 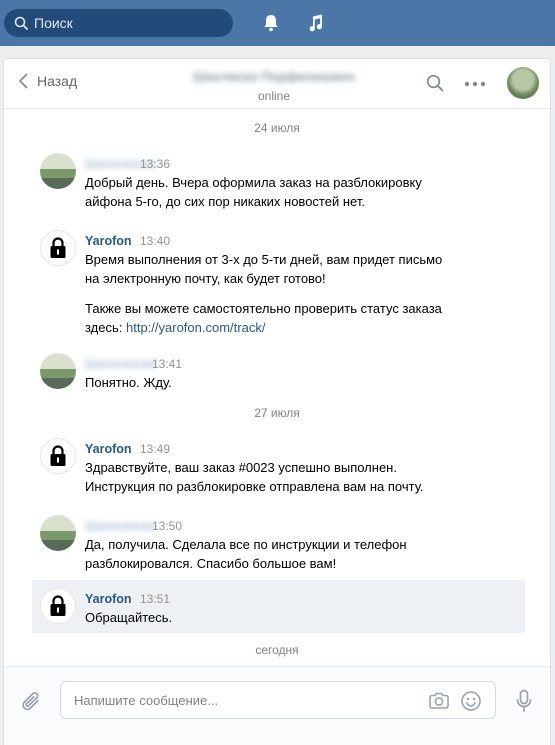 I want to click on message-time: 13:51, so click(x=155, y=599).